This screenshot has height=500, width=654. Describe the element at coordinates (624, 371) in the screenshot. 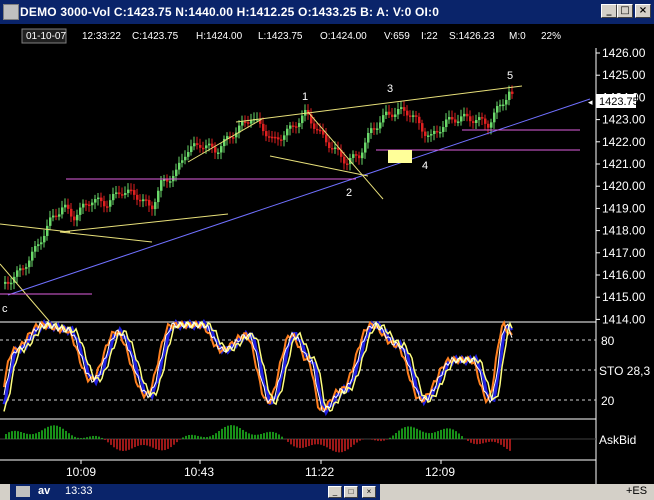

I see `stoch-label: STO 28,3` at that location.